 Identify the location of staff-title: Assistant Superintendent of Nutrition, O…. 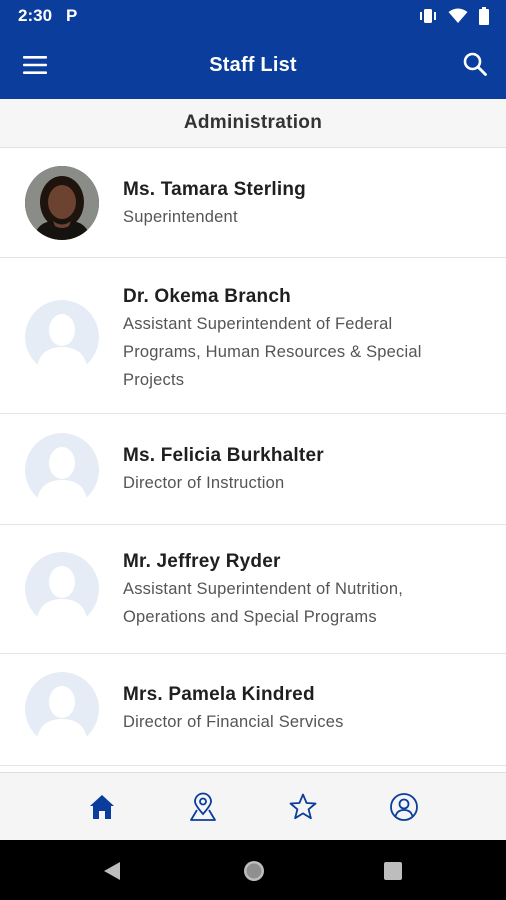
(263, 603).